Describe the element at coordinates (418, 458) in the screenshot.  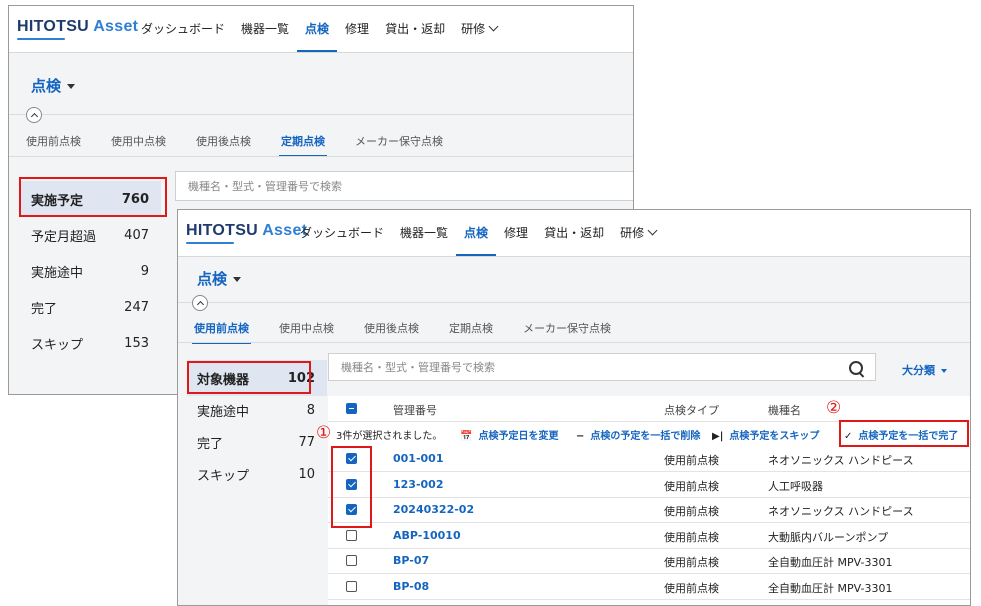
I see `management-number-link: 001-001` at that location.